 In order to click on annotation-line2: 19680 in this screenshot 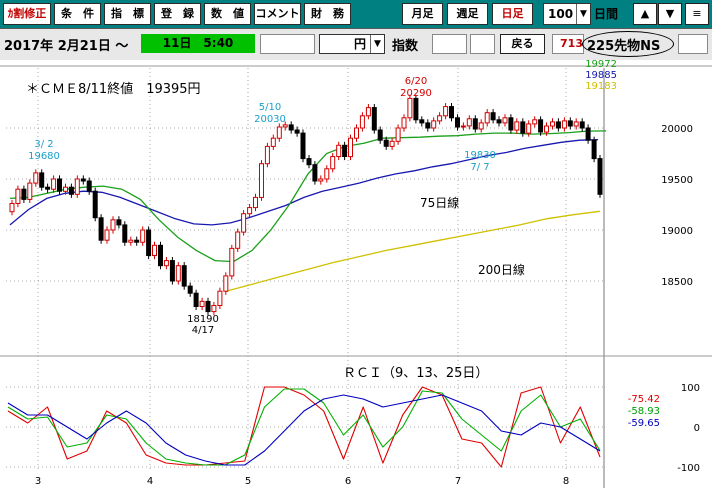, I will do `click(44, 156)`.